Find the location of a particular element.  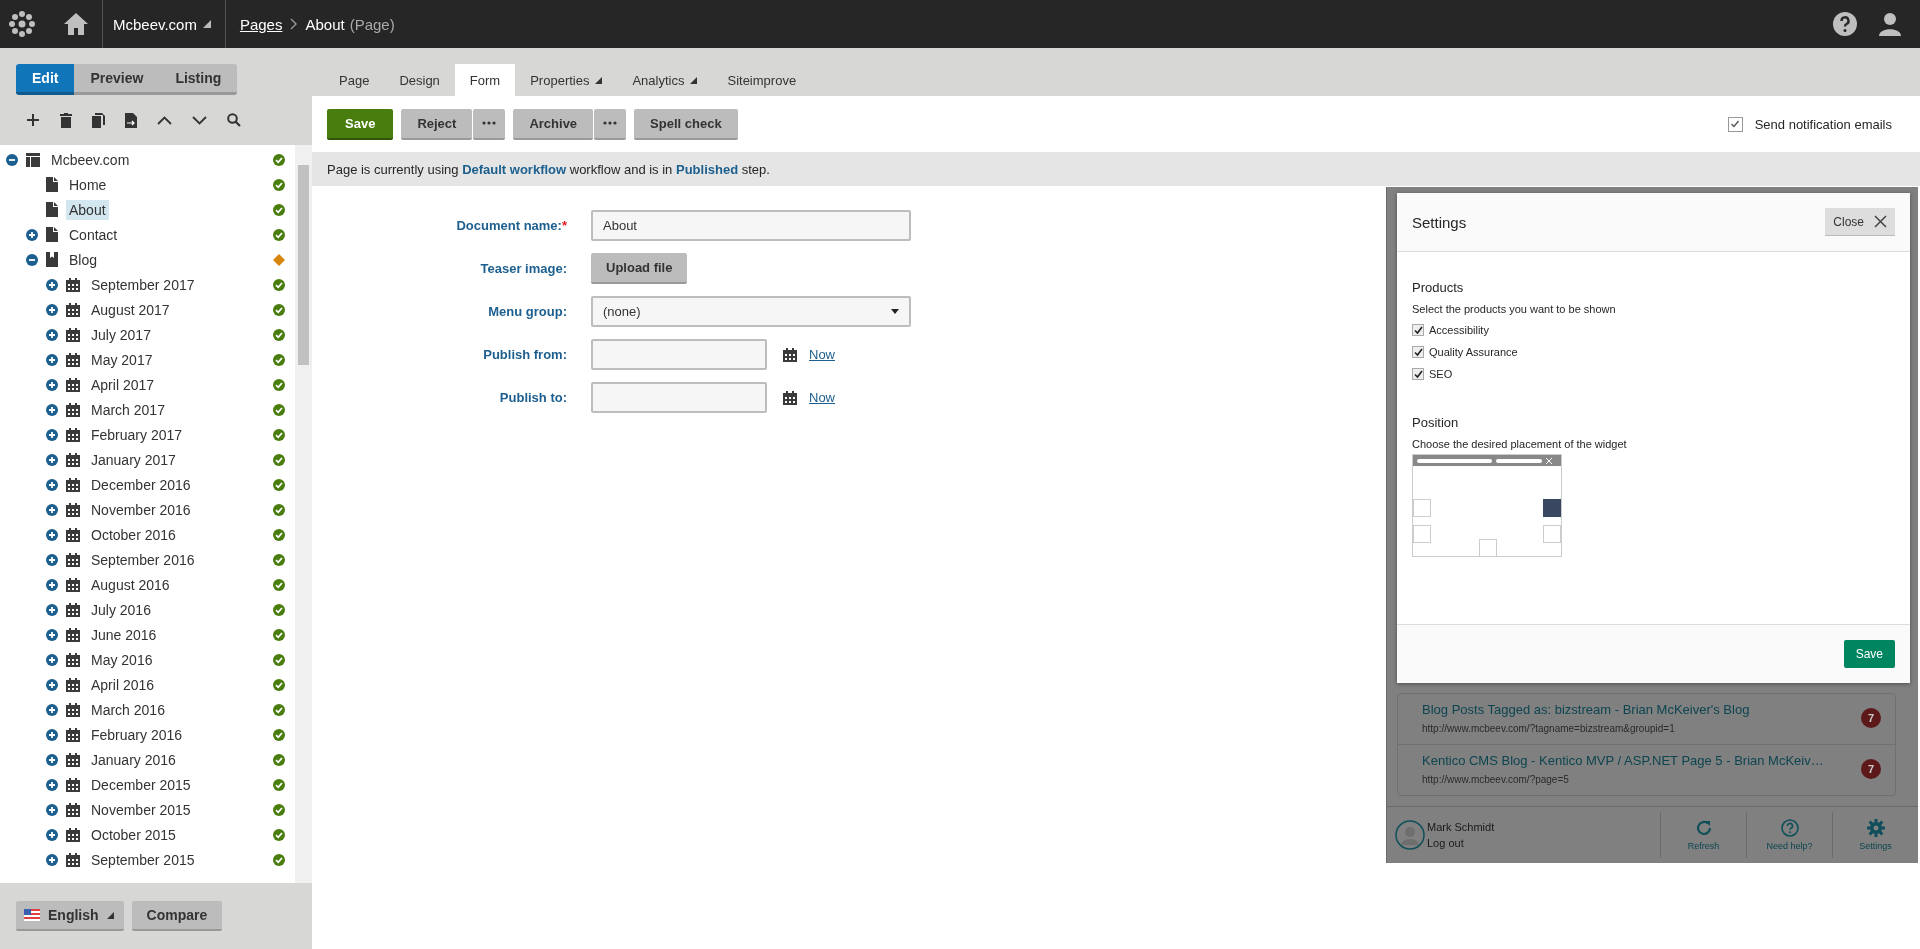

trash-icon is located at coordinates (66, 120).